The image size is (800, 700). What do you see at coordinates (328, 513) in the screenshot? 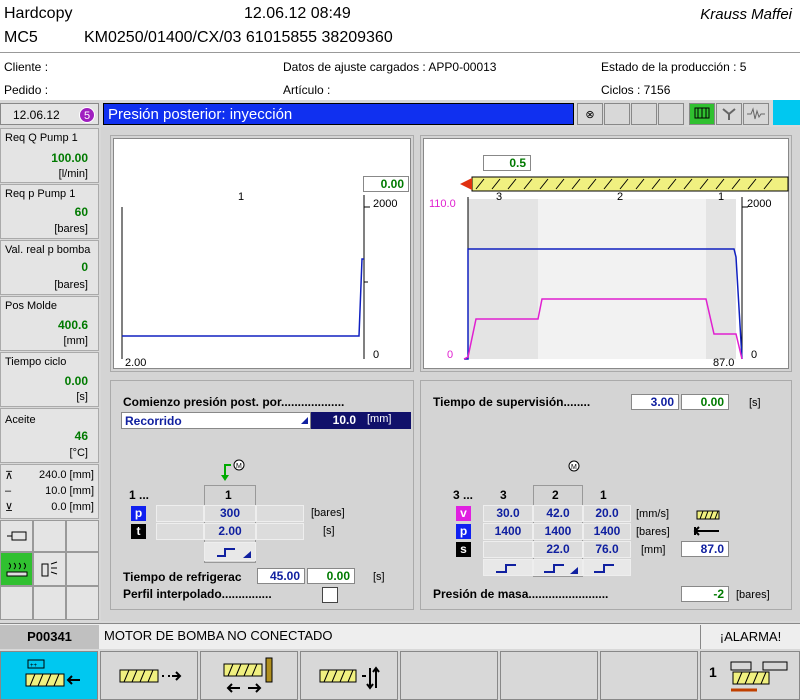
I see `p-unit: [bares]` at bounding box center [328, 513].